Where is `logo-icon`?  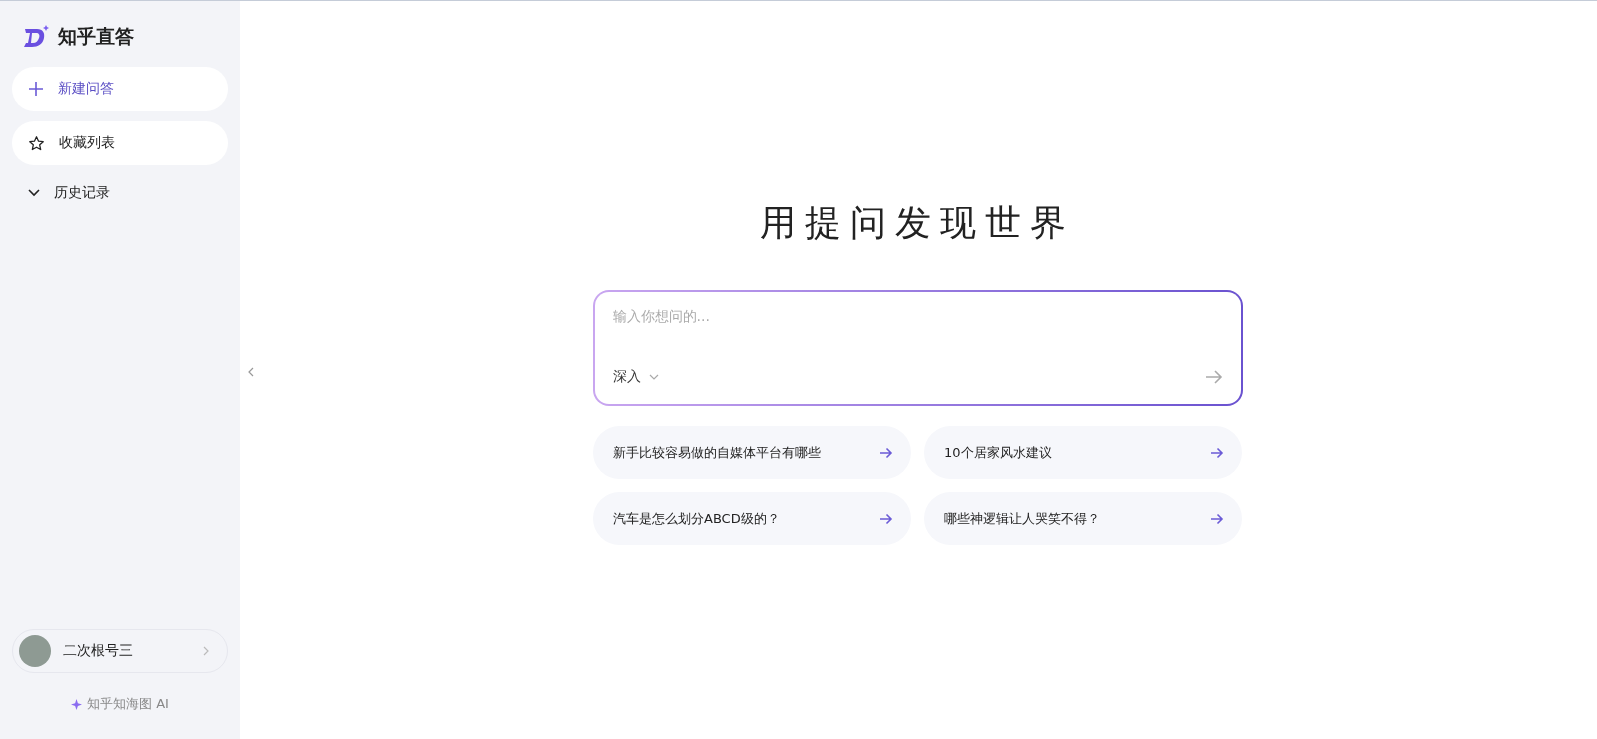
logo-icon is located at coordinates (36, 37).